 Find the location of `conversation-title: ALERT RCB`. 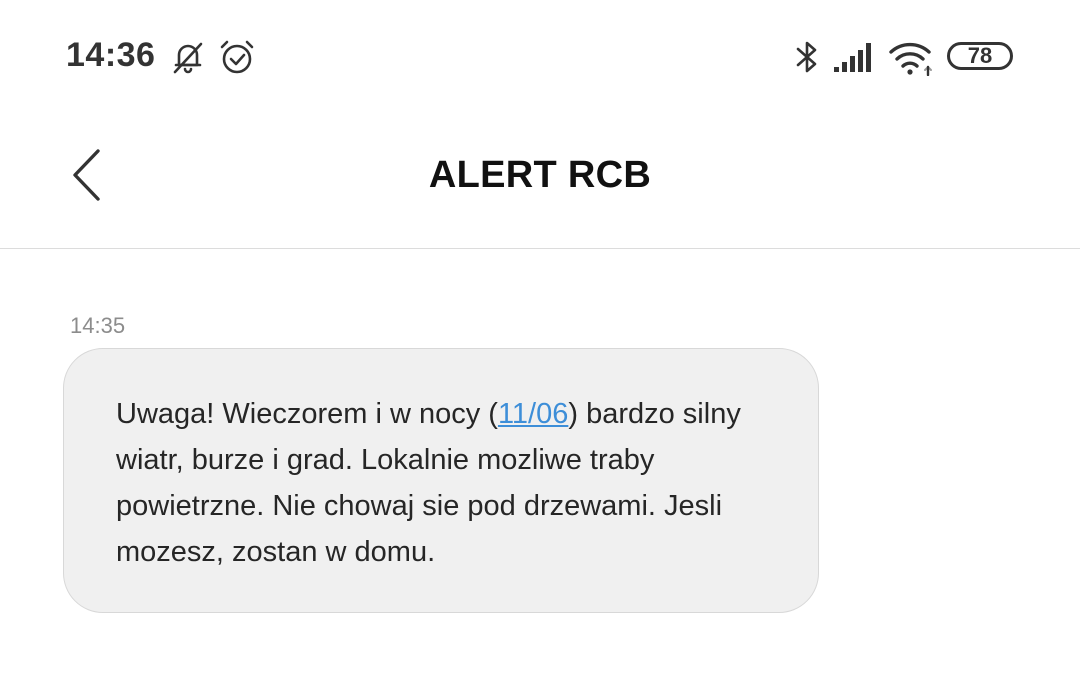

conversation-title: ALERT RCB is located at coordinates (540, 175).